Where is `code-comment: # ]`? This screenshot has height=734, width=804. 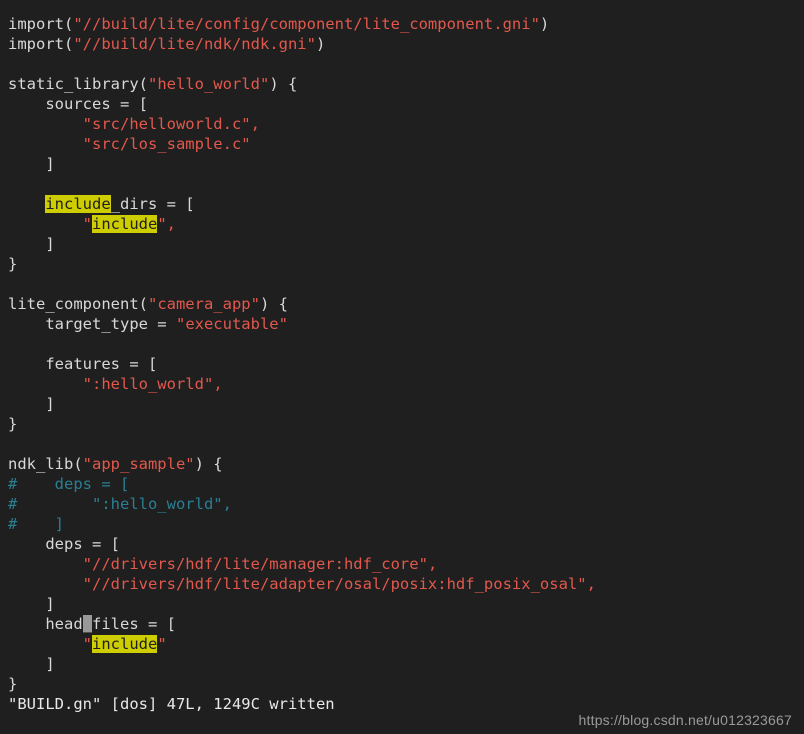
code-comment: # ] is located at coordinates (36, 524).